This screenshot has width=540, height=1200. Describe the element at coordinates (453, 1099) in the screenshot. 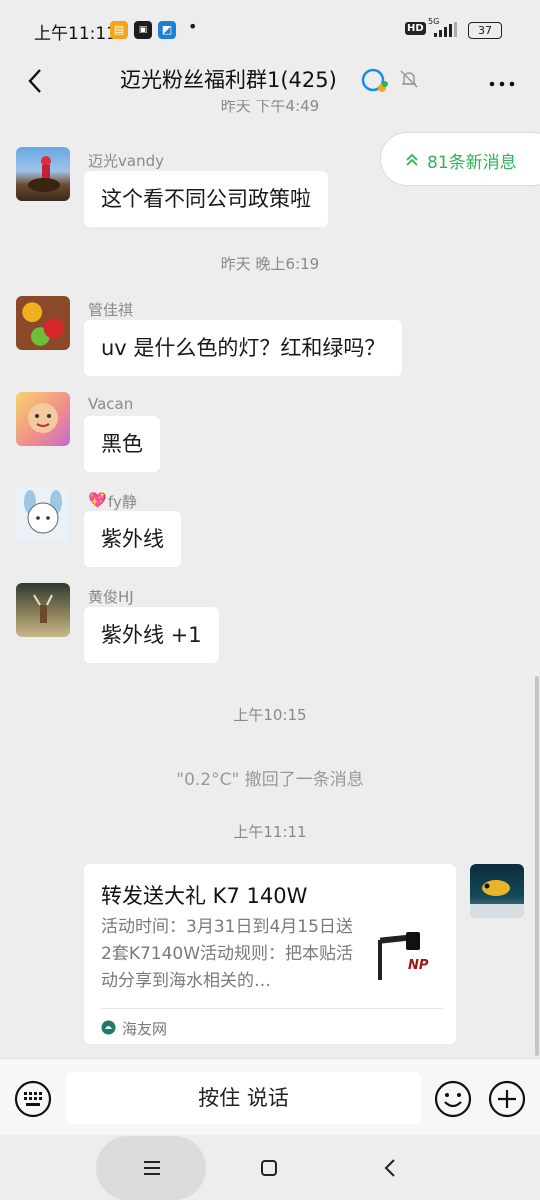

I see `emoji-icon` at that location.